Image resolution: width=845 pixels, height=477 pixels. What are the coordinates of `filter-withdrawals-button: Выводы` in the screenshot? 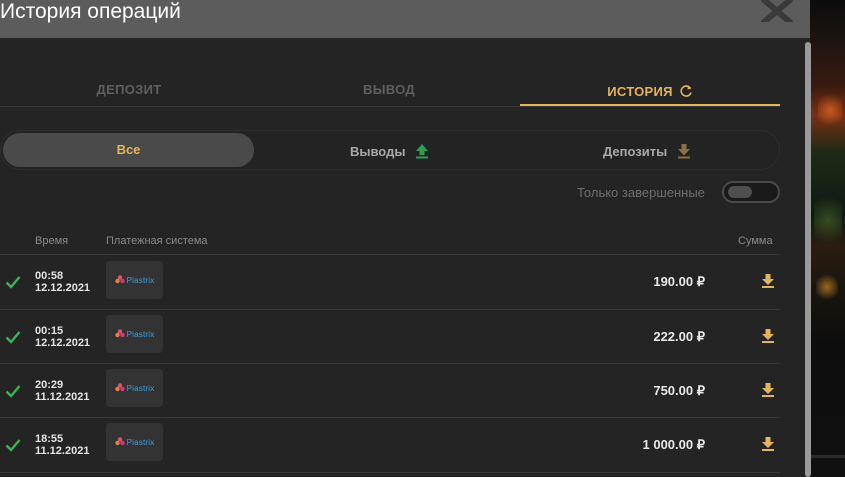 It's located at (389, 151).